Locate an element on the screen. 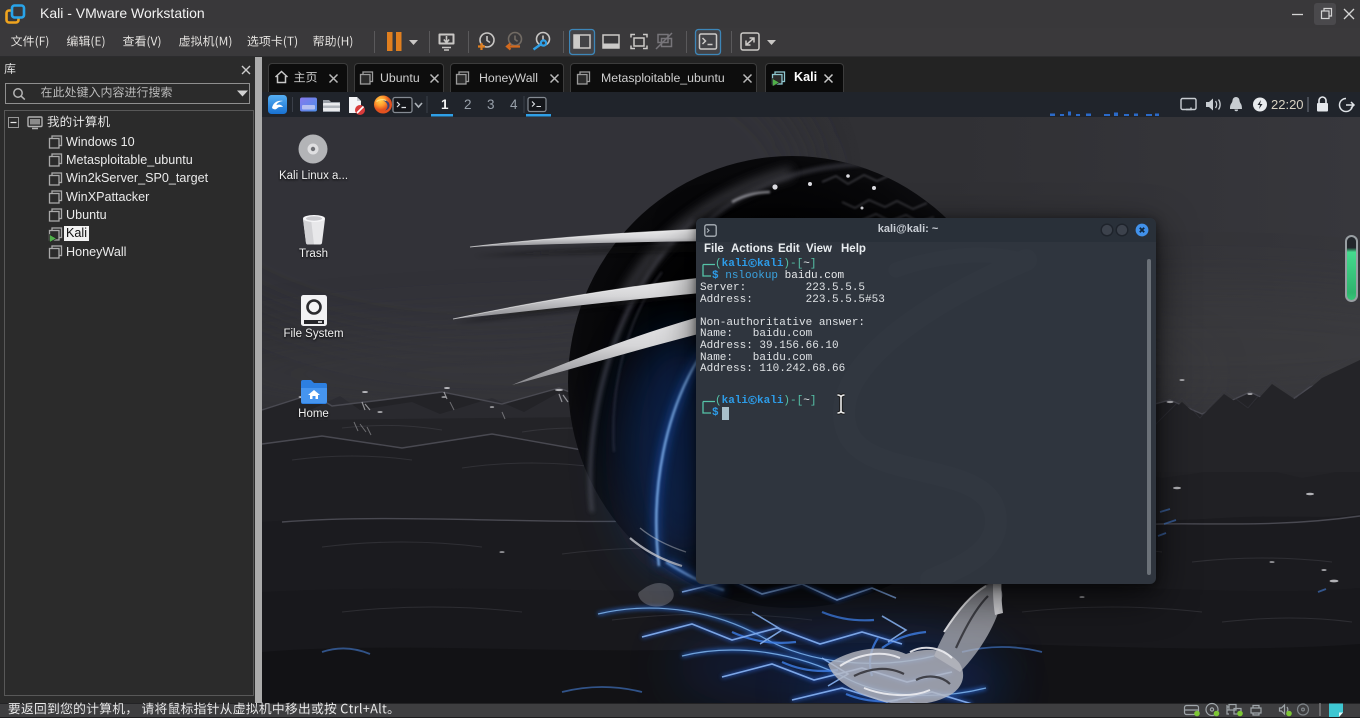  svg-text: 4 is located at coordinates (514, 104).